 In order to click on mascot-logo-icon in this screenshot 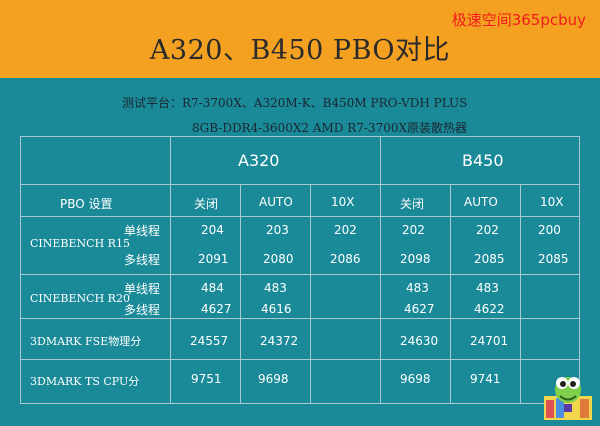, I will do `click(568, 398)`.